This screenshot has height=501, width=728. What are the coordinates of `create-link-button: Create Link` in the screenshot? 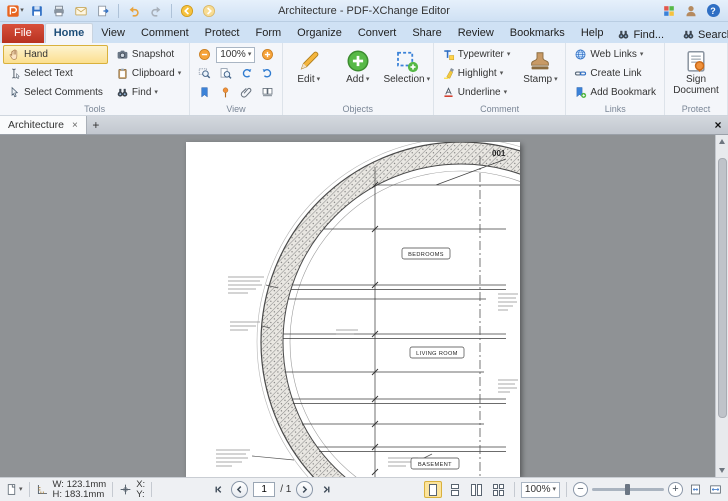 It's located at (615, 73).